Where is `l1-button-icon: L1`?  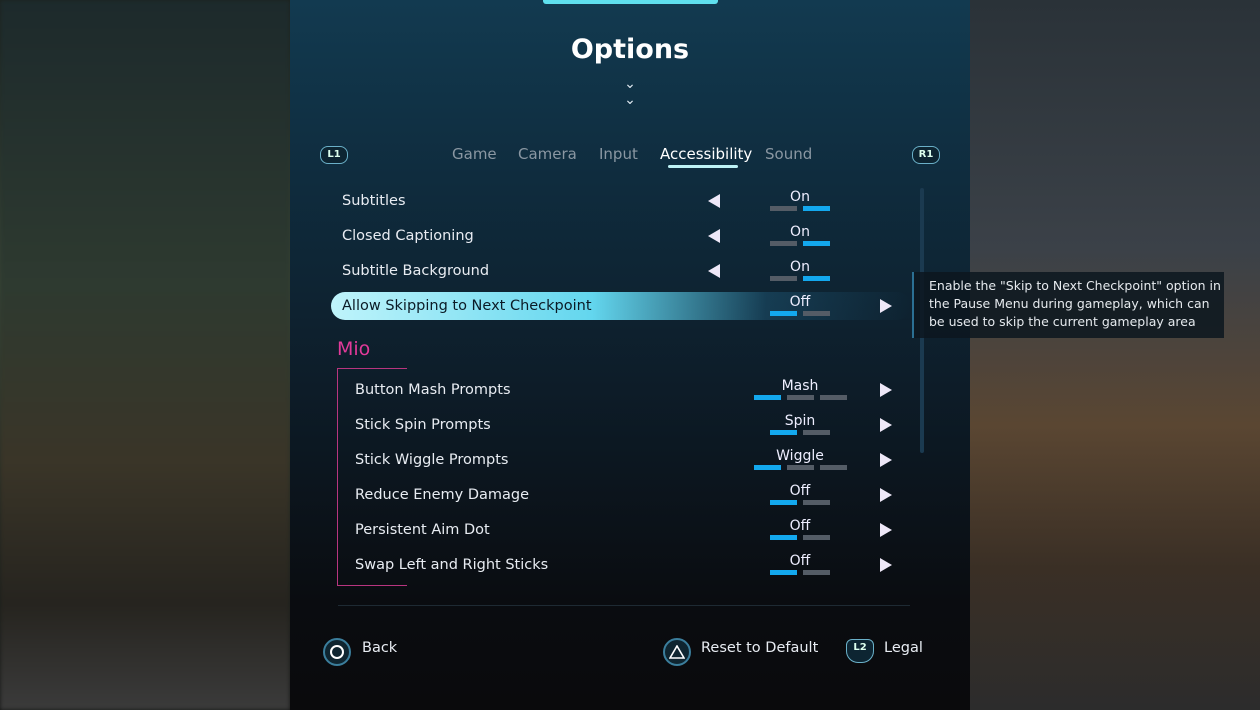 l1-button-icon: L1 is located at coordinates (334, 155).